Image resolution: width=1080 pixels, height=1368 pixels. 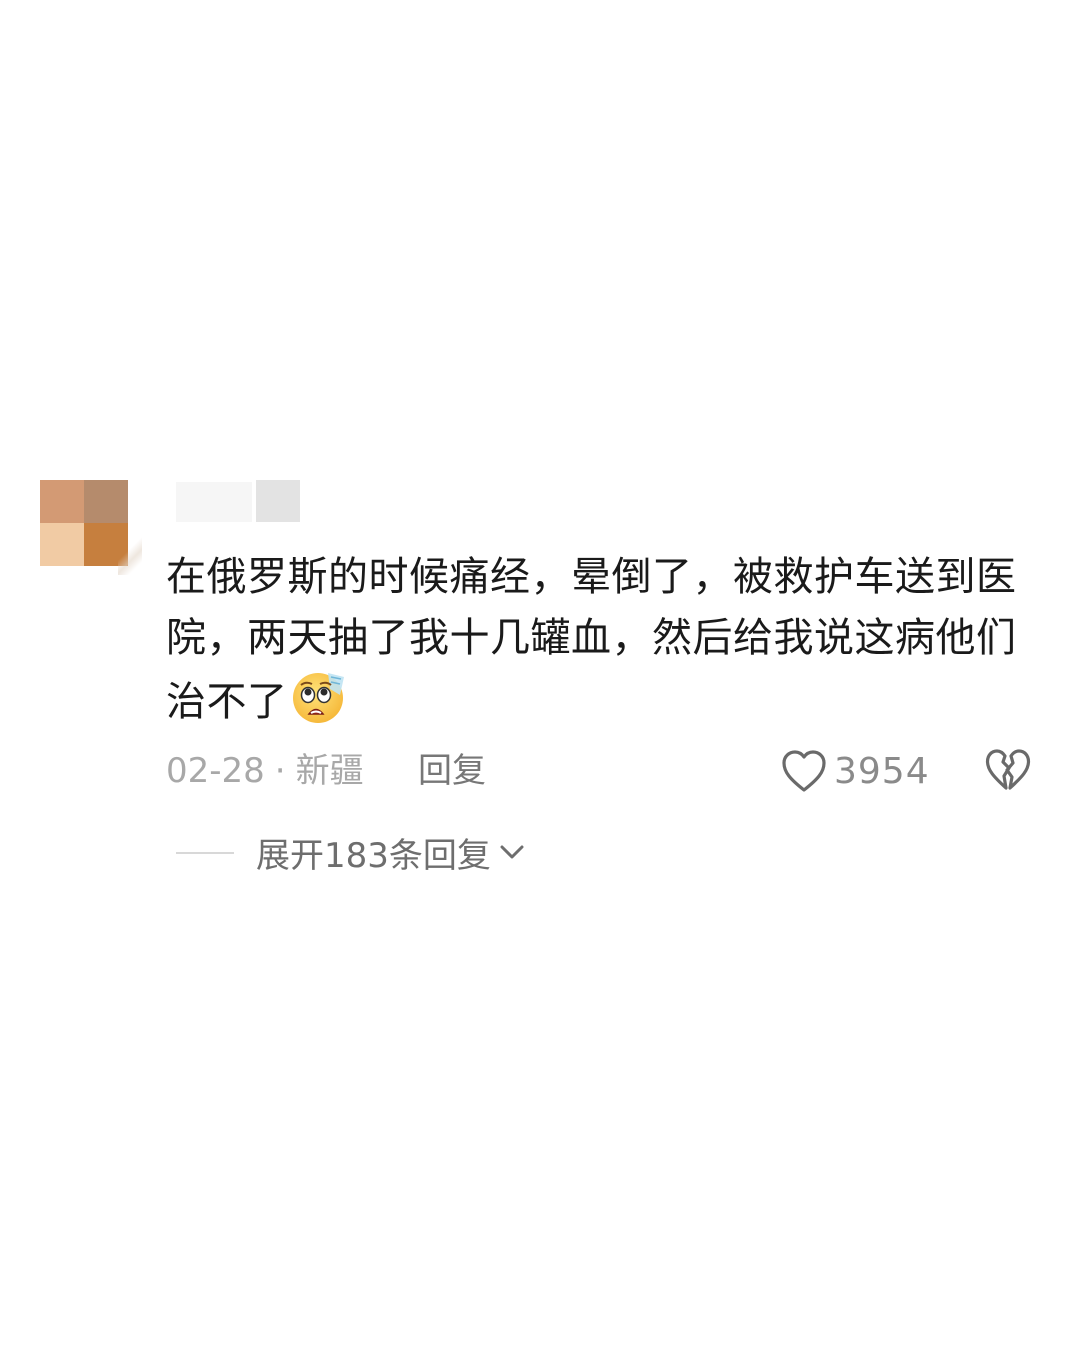 What do you see at coordinates (215, 771) in the screenshot?
I see `comment-date: 02-28` at bounding box center [215, 771].